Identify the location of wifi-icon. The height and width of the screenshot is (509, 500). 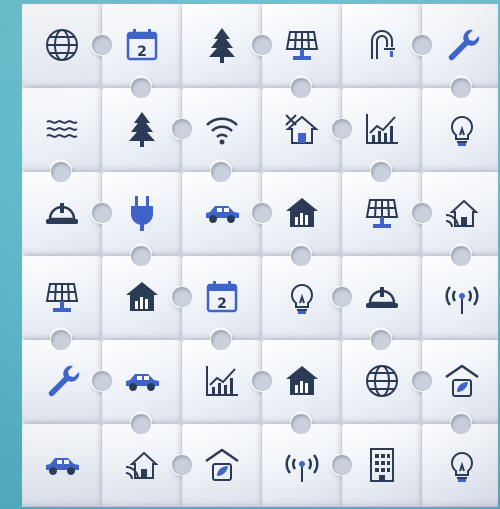
(222, 129).